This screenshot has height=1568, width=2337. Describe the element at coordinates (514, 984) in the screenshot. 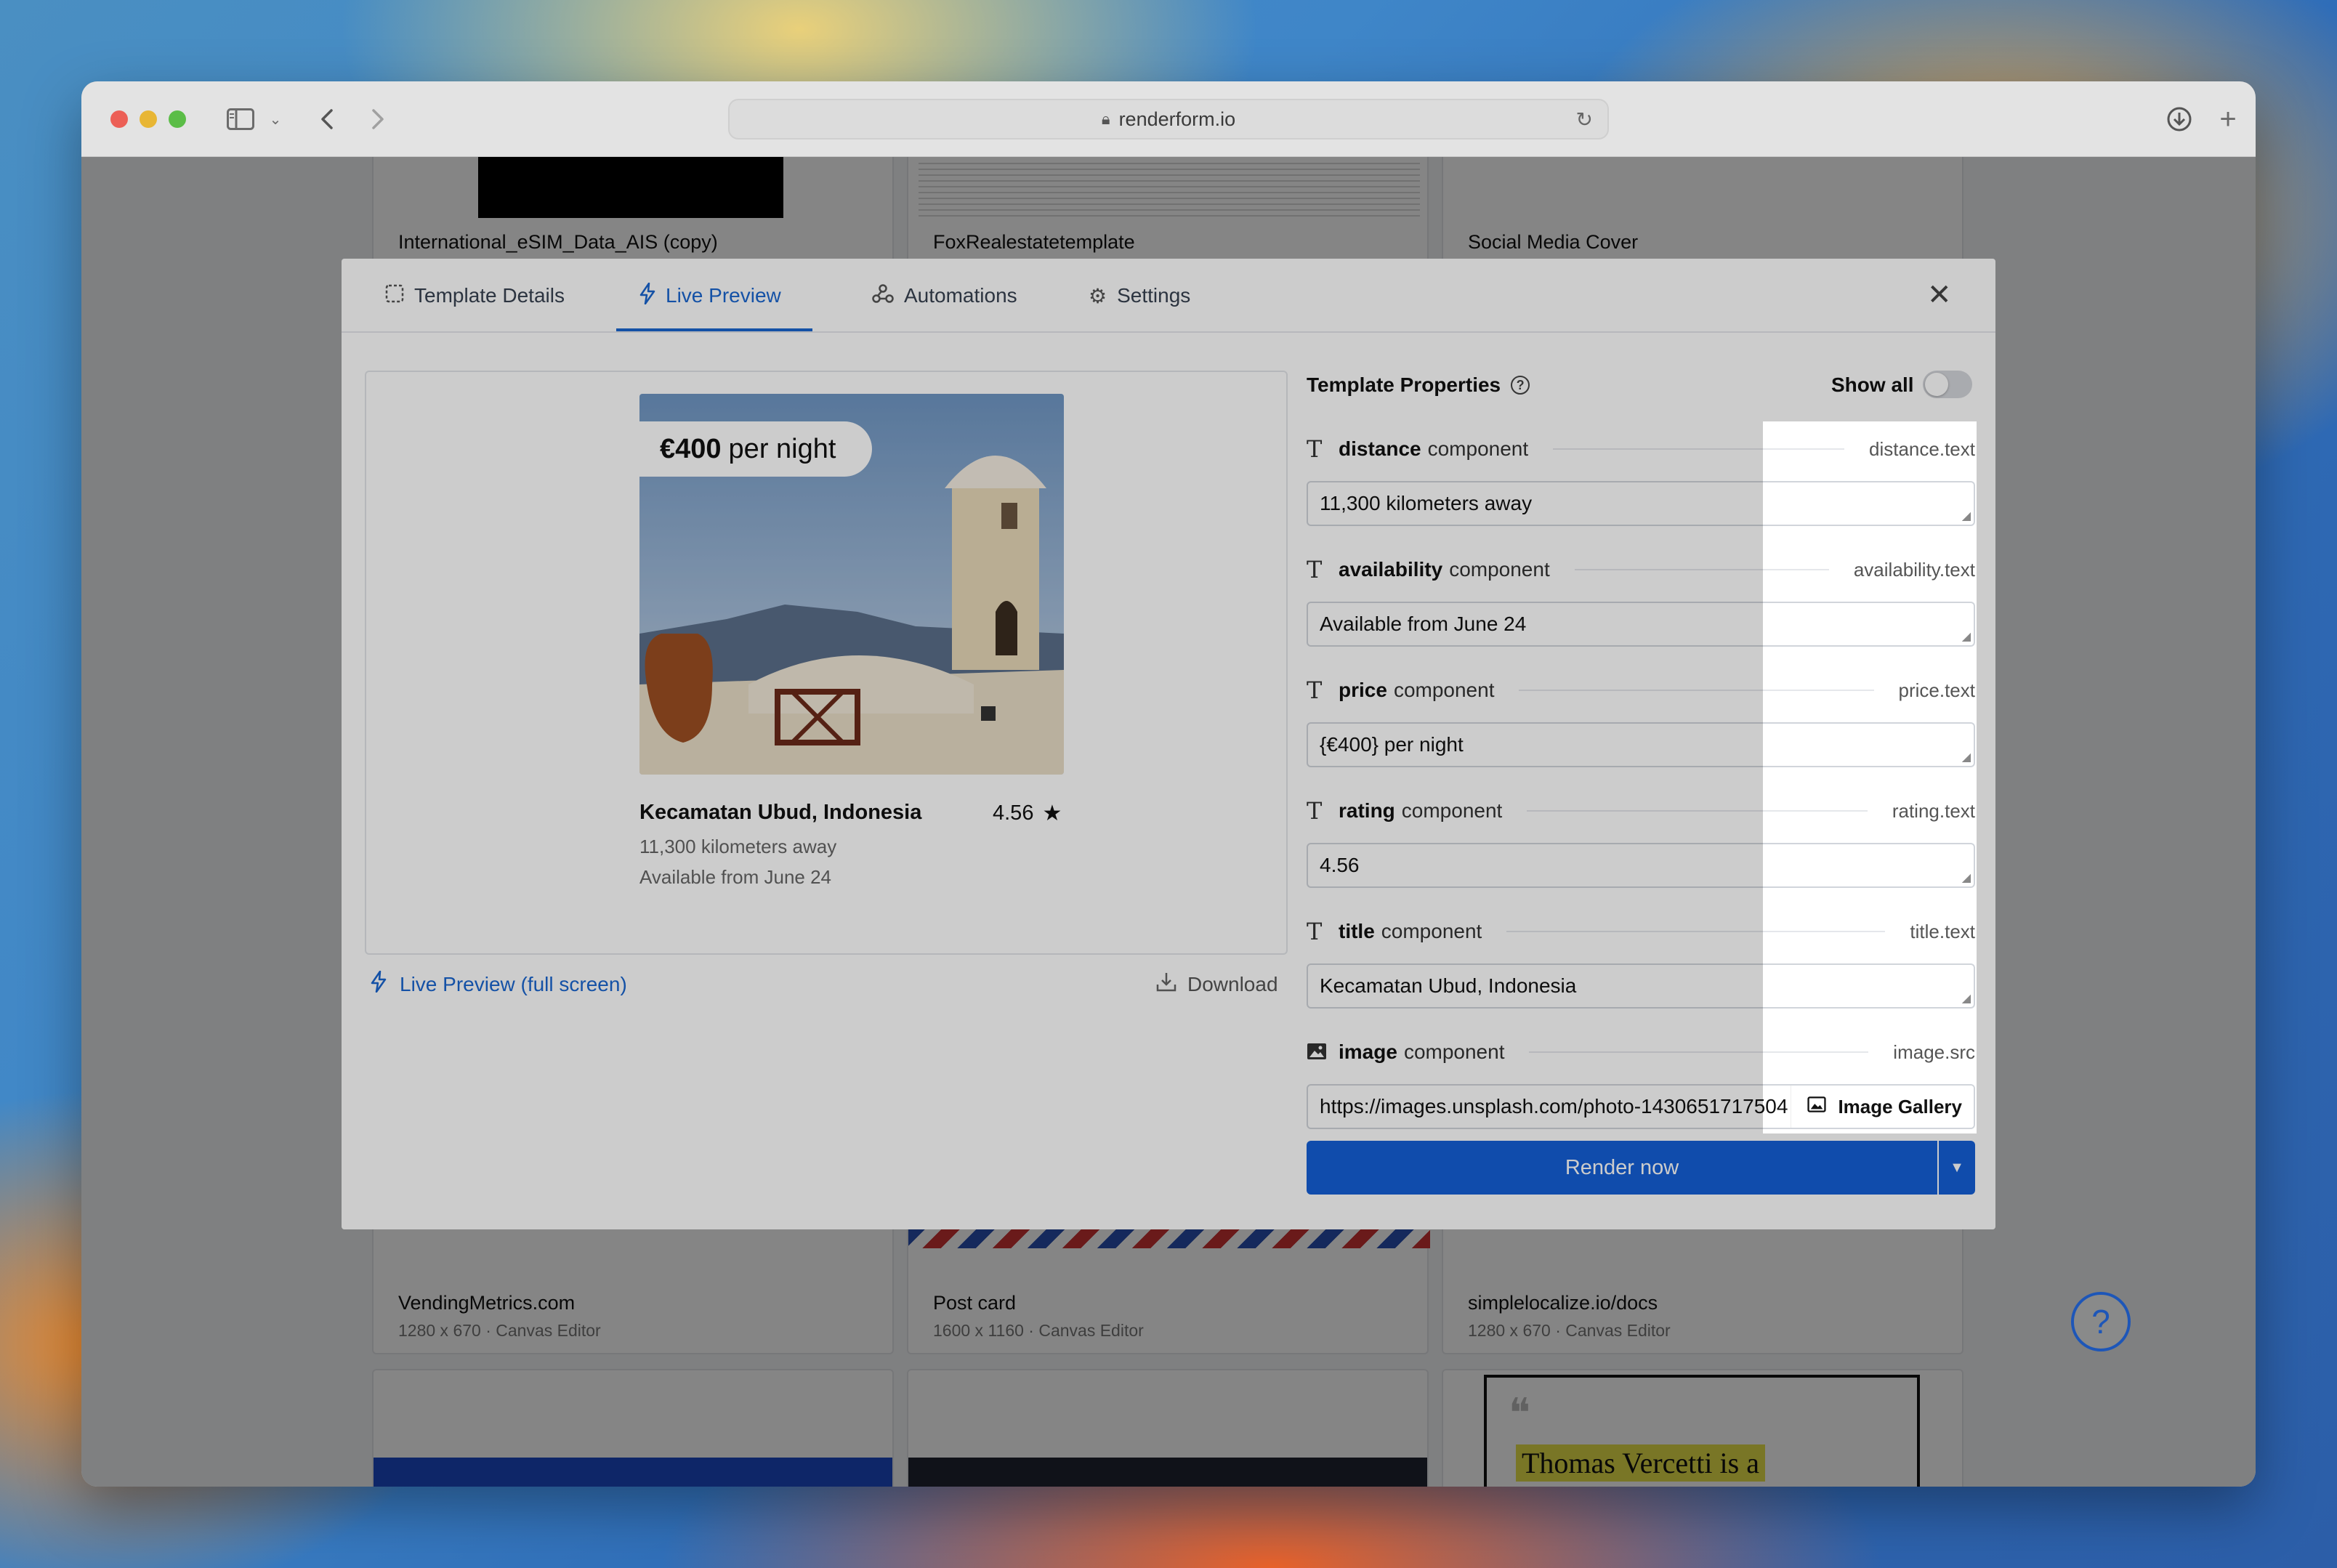

I see `live-preview-link-label: Live Preview (full screen)` at that location.